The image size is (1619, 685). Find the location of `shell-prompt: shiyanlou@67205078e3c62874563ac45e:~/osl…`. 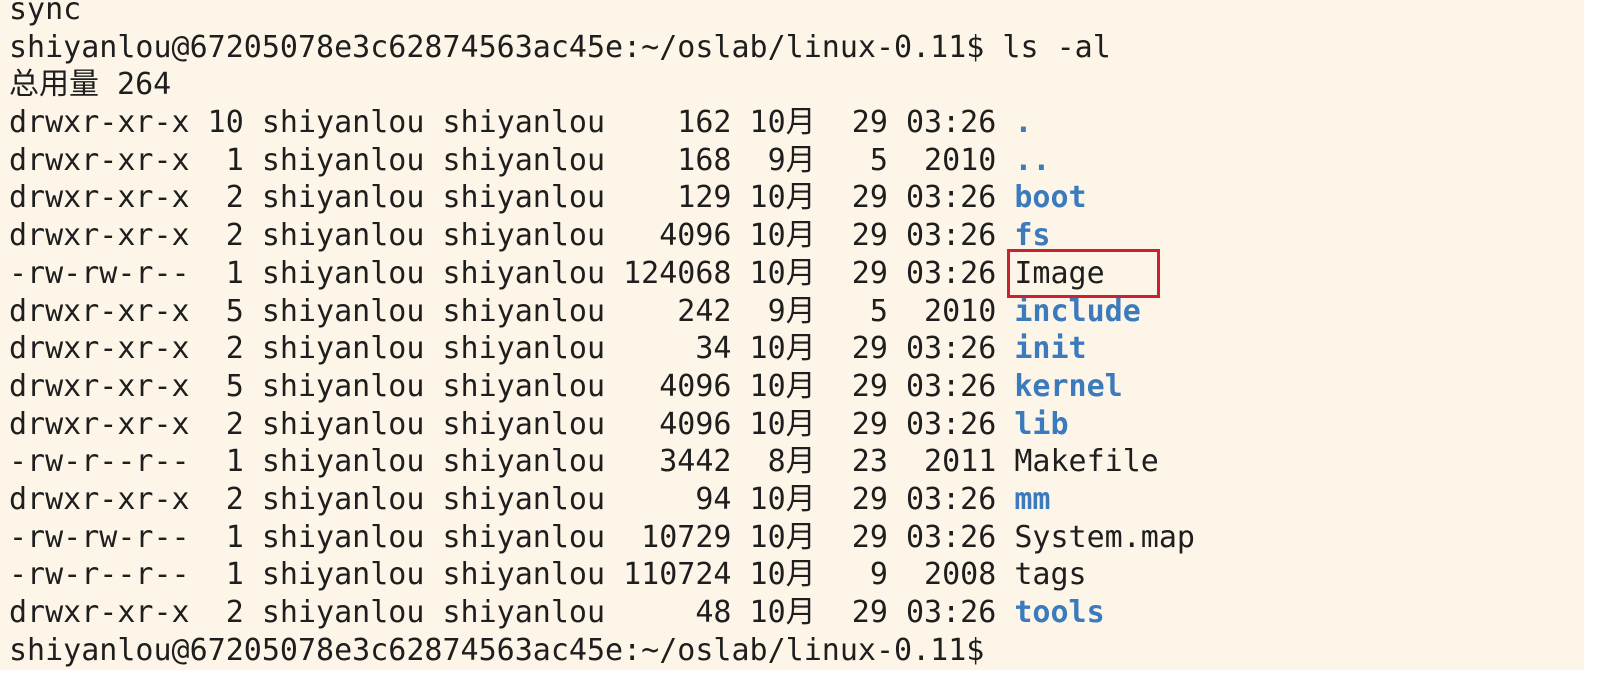

shell-prompt: shiyanlou@67205078e3c62874563ac45e:~/osl… is located at coordinates (497, 47).